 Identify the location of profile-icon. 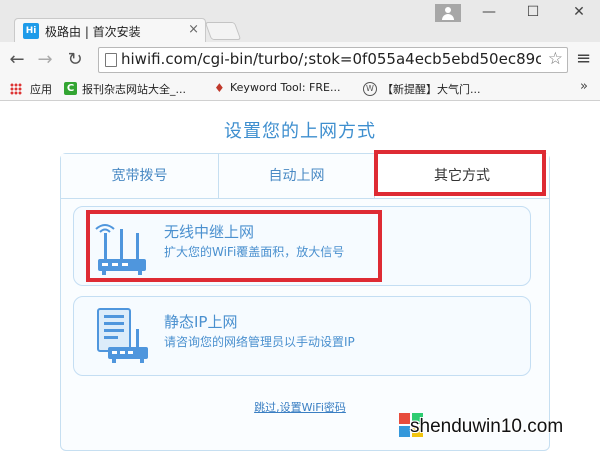
(448, 13).